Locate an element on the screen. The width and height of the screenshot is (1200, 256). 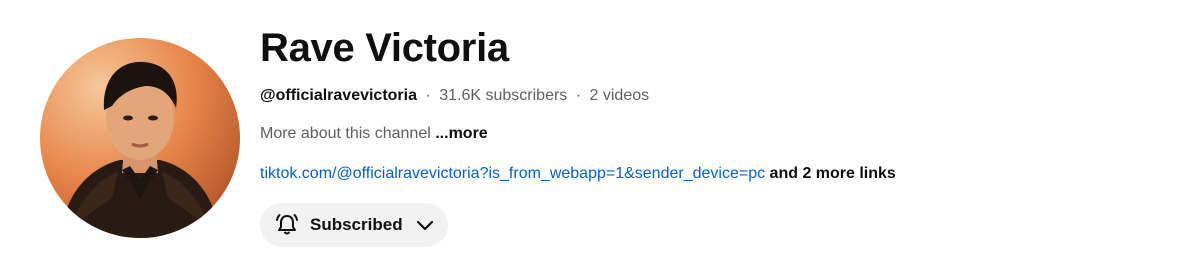
channel-avatar is located at coordinates (140, 138).